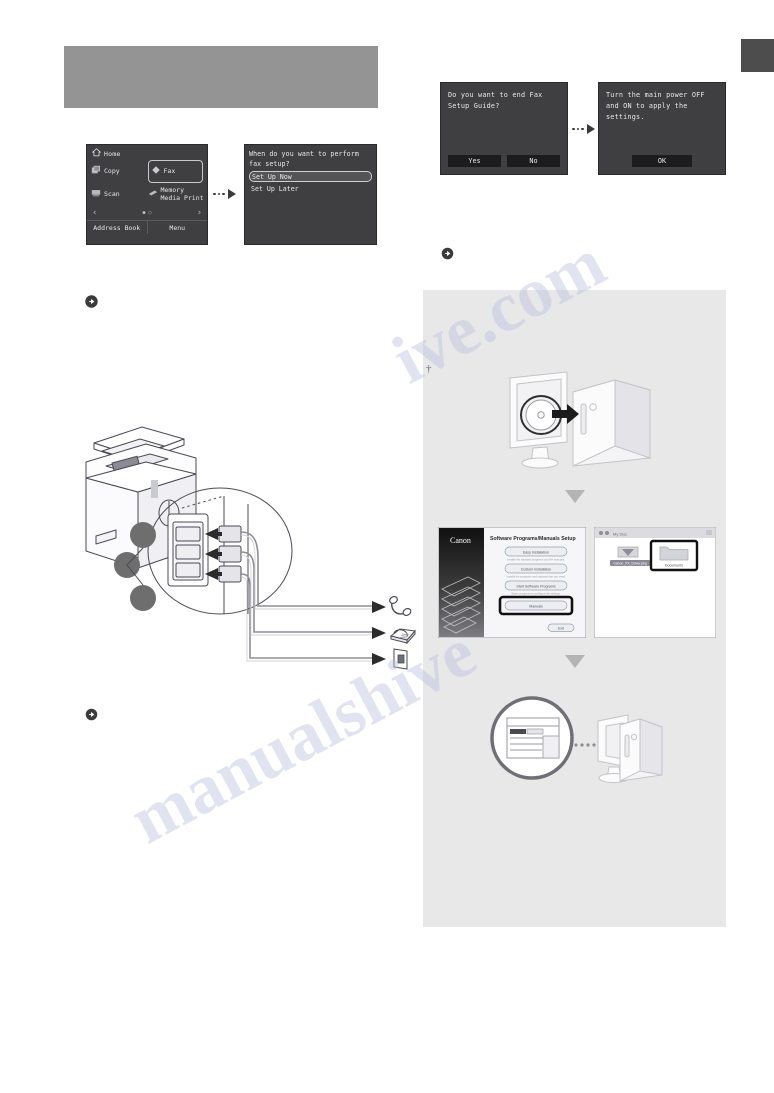 The width and height of the screenshot is (774, 1093). Describe the element at coordinates (401, 609) in the screenshot. I see `handset-icon` at that location.